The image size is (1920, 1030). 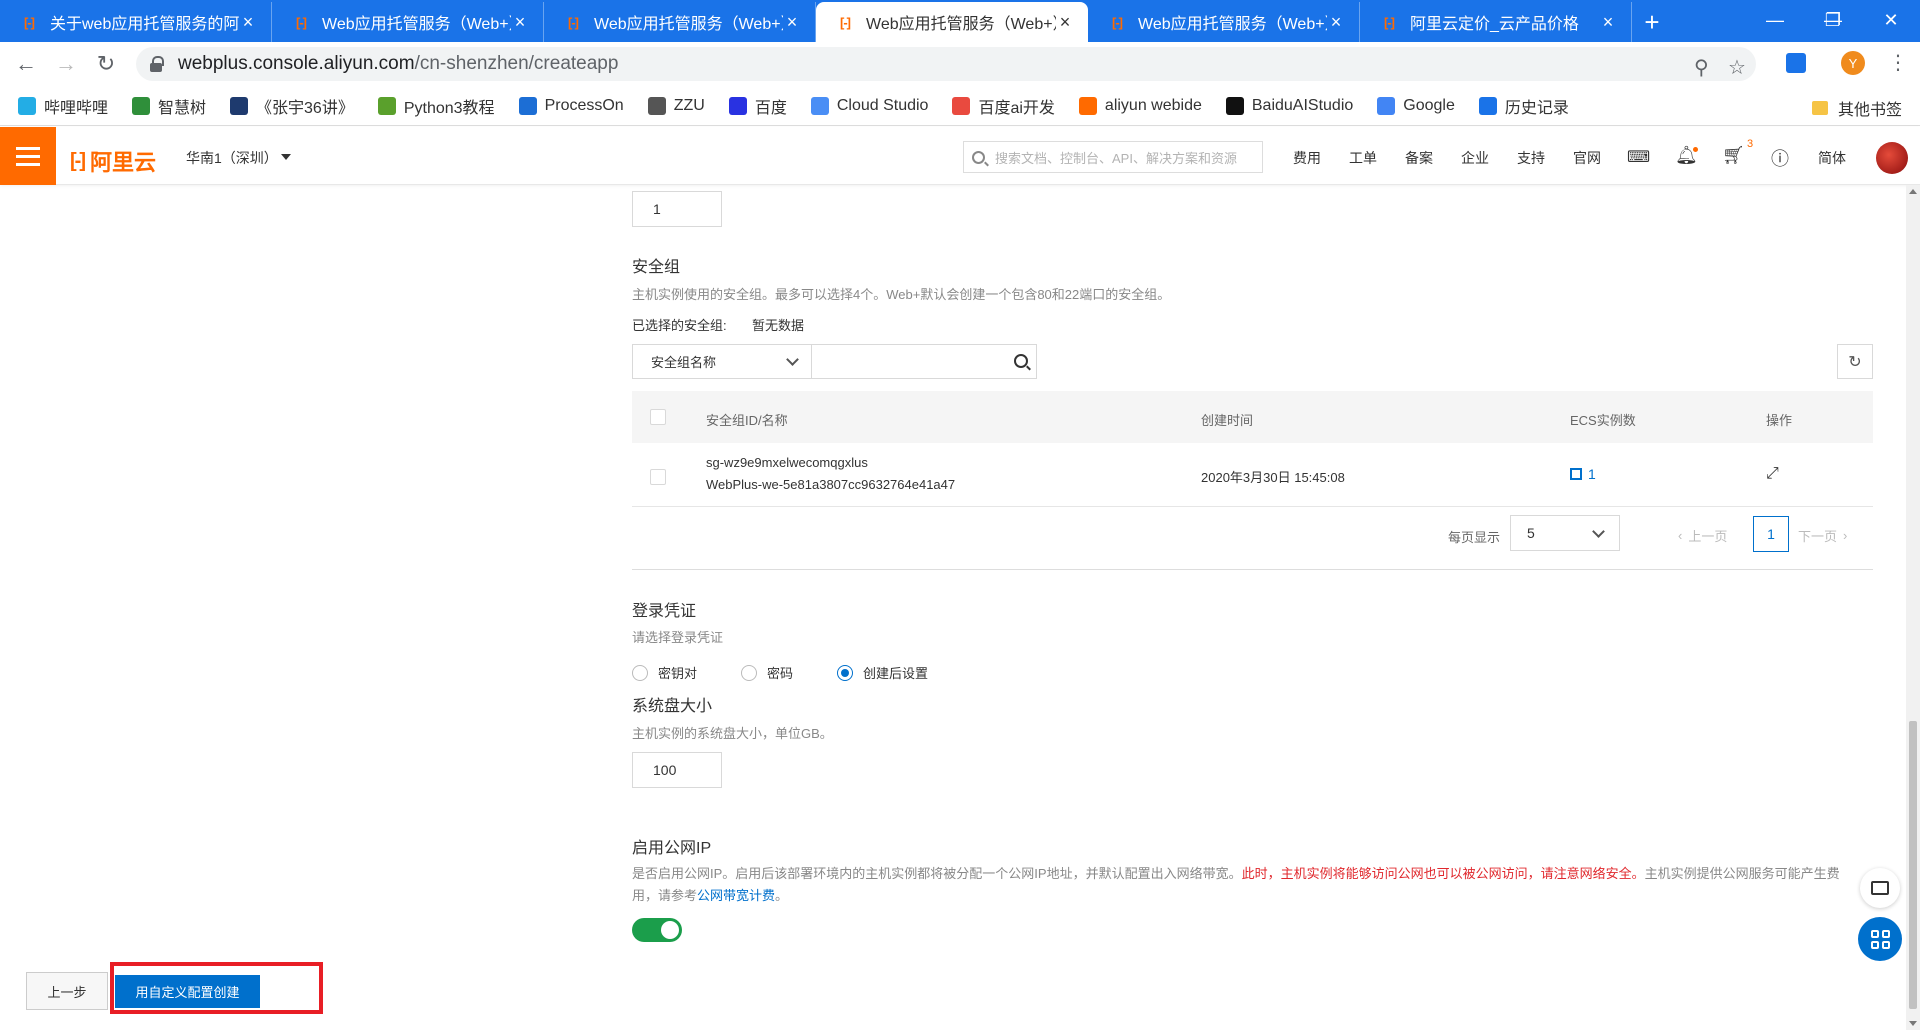 What do you see at coordinates (1307, 158) in the screenshot?
I see `header-link-fee: 费用` at bounding box center [1307, 158].